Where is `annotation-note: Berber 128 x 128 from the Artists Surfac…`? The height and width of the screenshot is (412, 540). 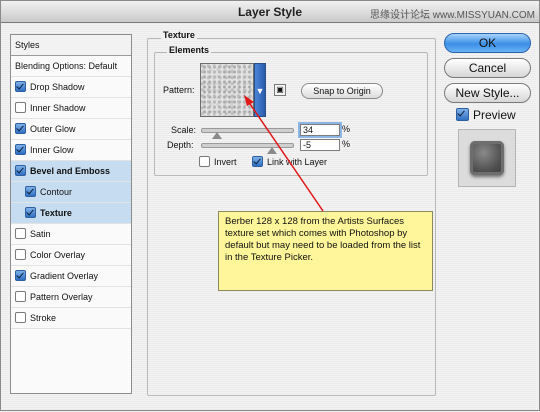 annotation-note: Berber 128 x 128 from the Artists Surfac… is located at coordinates (325, 251).